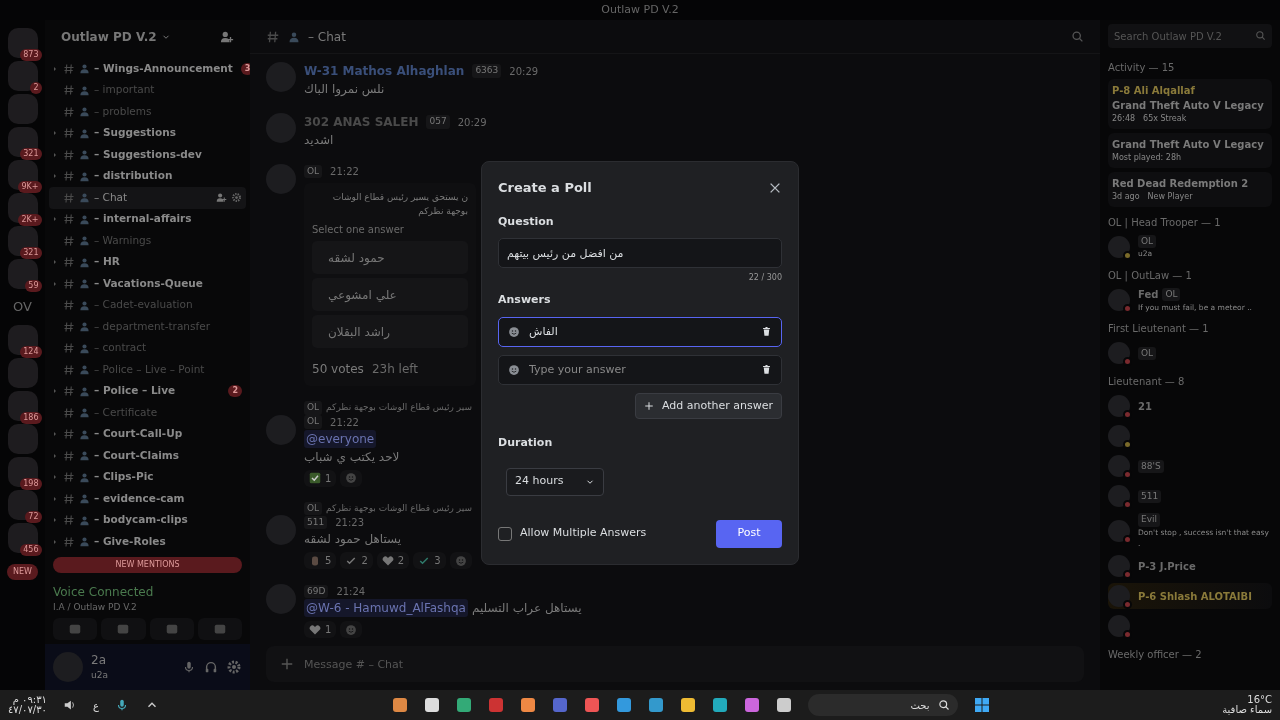 The height and width of the screenshot is (720, 1280). Describe the element at coordinates (327, 37) in the screenshot. I see `channel-title: – Chat` at that location.